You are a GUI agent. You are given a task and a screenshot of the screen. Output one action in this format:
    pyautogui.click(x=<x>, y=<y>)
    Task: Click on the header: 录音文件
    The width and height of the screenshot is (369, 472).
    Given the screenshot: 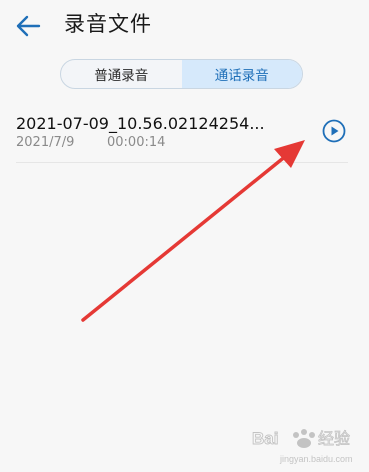 What is the action you would take?
    pyautogui.click(x=184, y=25)
    